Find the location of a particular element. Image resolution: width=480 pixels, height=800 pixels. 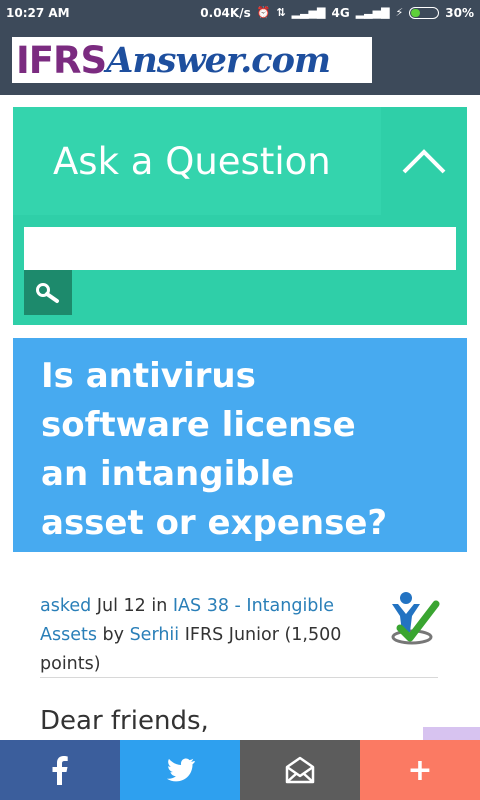

share-more-button: + is located at coordinates (420, 770).